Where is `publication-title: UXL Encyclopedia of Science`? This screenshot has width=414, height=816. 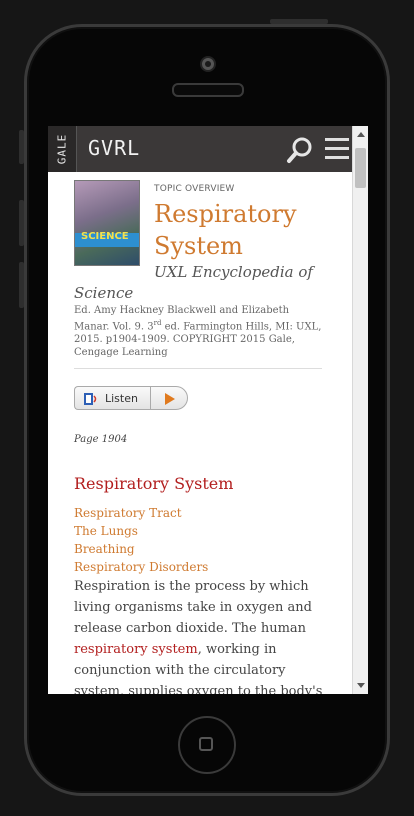
publication-title: UXL Encyclopedia of Science is located at coordinates (193, 282).